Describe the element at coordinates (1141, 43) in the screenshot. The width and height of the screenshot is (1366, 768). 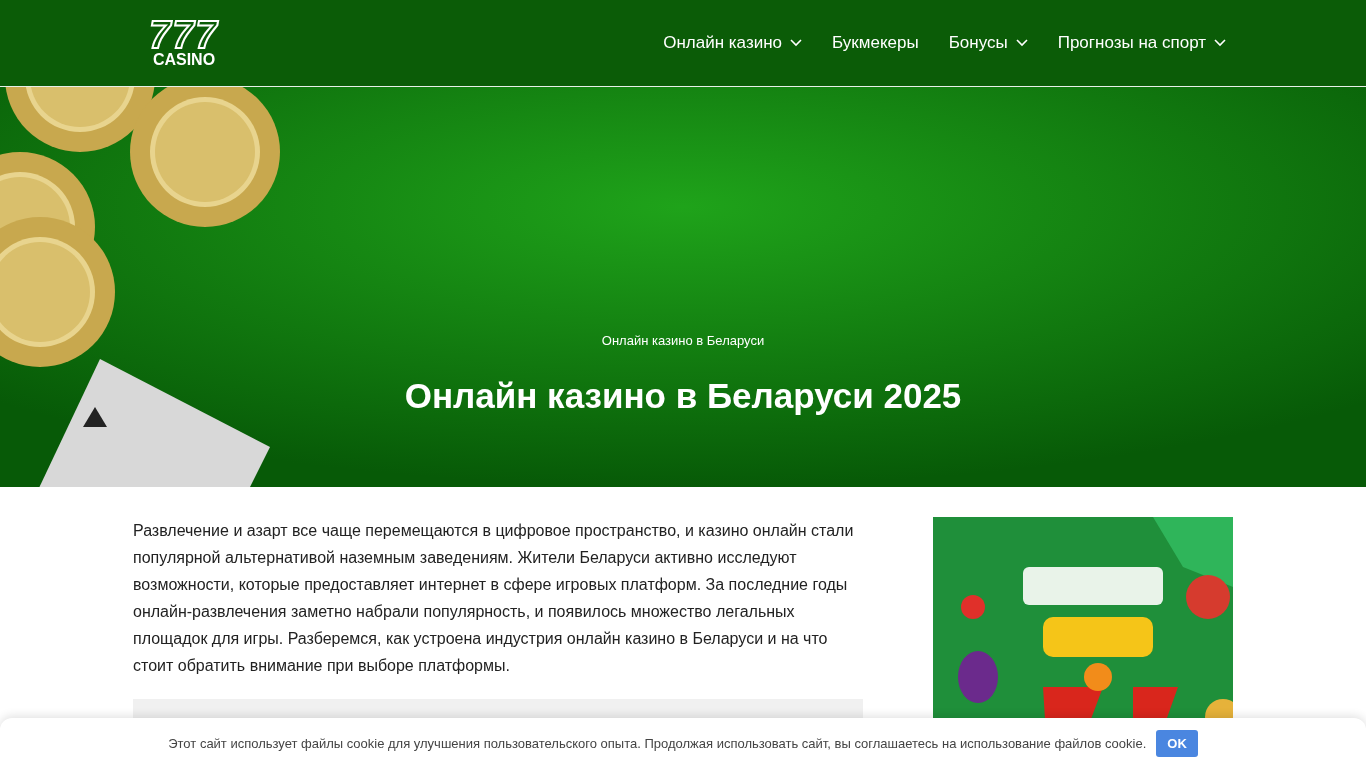
I see `nav-menu-item: Прогнозы на спорт` at that location.